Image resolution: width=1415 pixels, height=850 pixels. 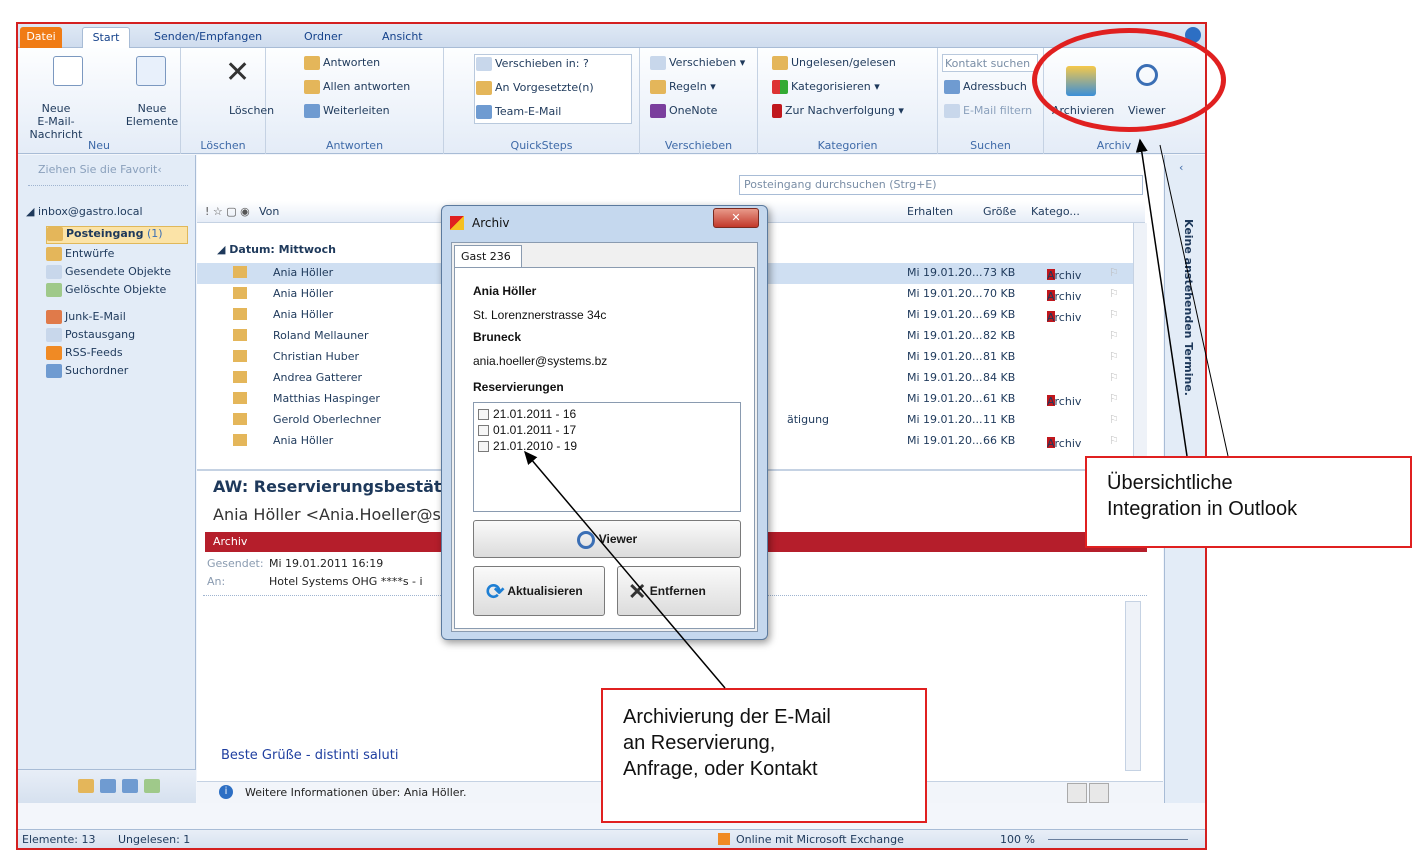 What do you see at coordinates (323, 37) in the screenshot?
I see `tab-ordner: Ordner` at bounding box center [323, 37].